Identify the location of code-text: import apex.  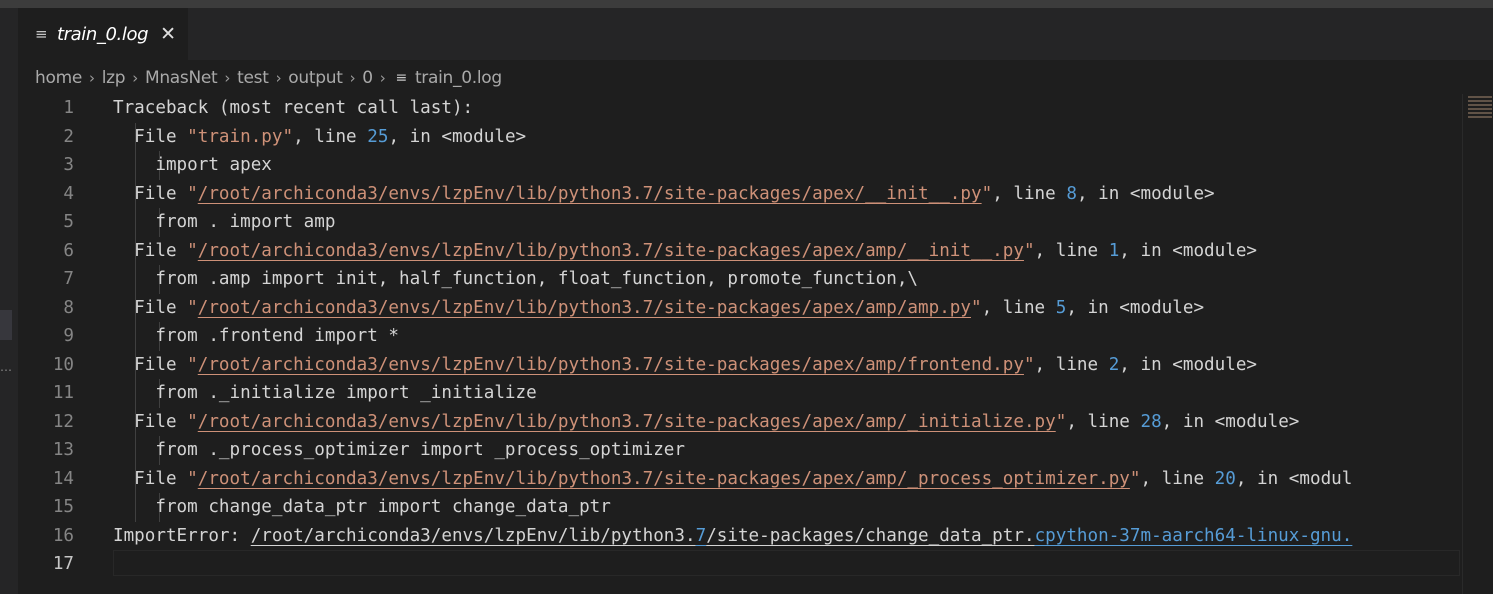
(192, 165).